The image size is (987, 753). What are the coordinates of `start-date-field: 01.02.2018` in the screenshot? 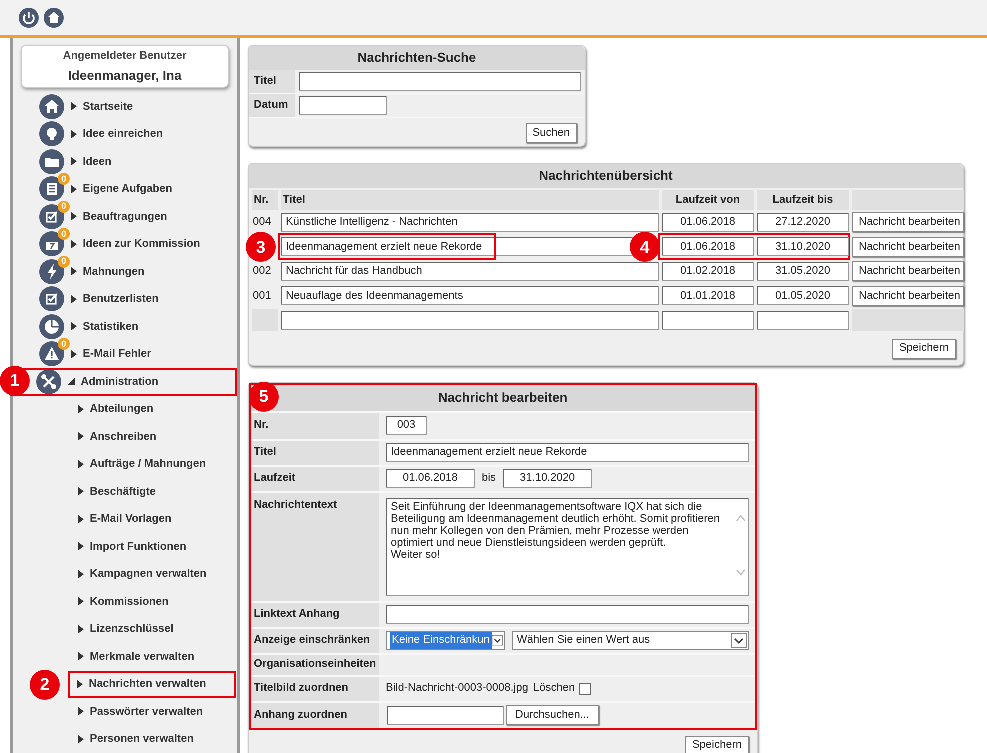 It's located at (708, 271).